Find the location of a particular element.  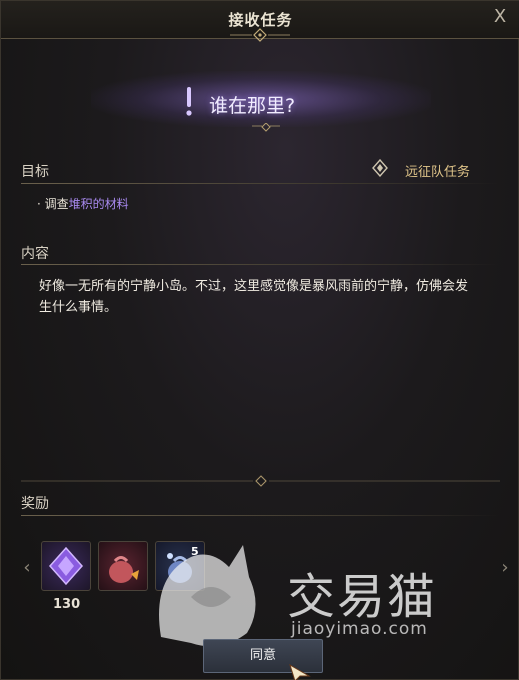

red-pouch-icon is located at coordinates (124, 569).